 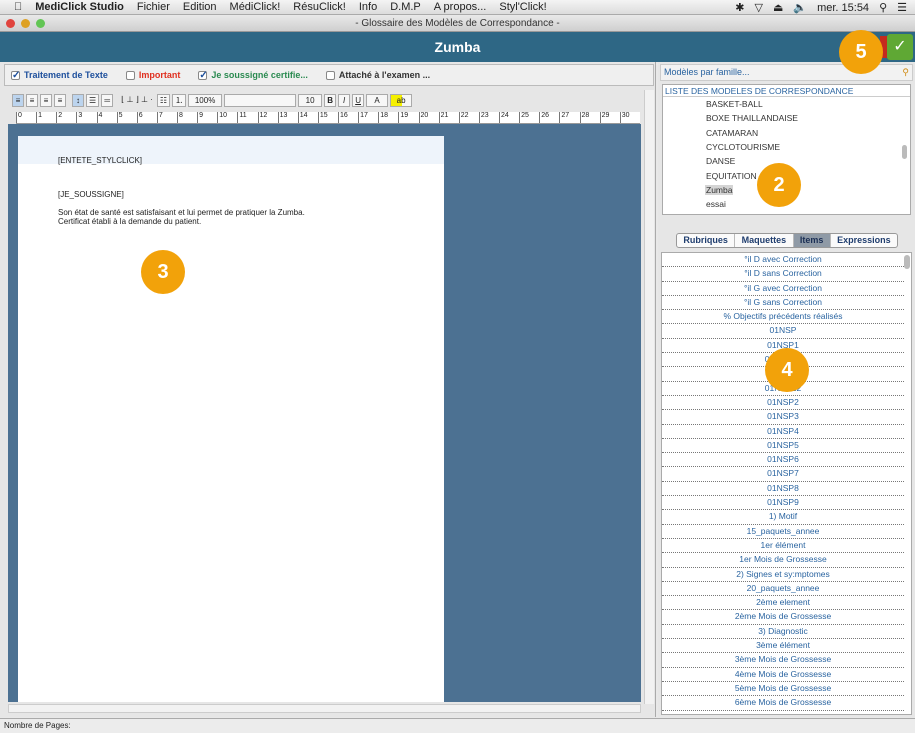 I want to click on ruler-tick: 5, so click(x=126, y=117).